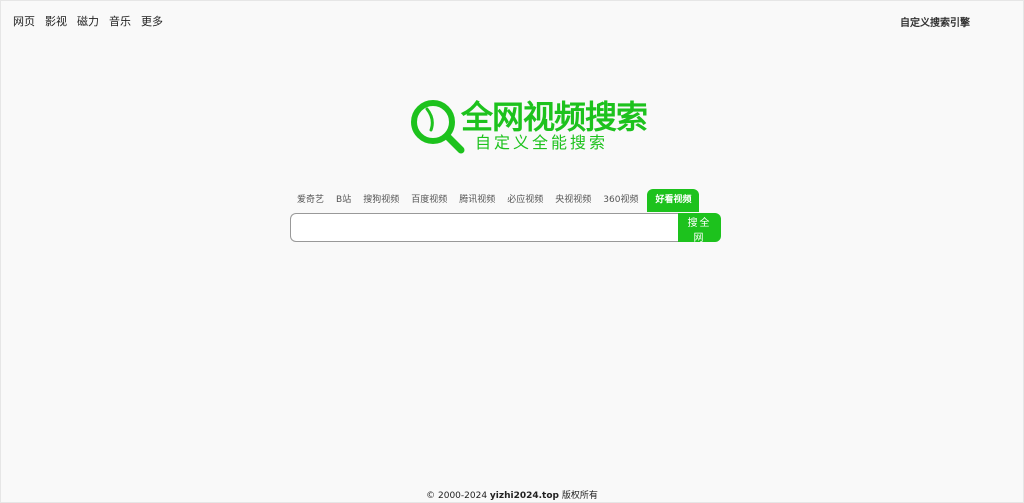  Describe the element at coordinates (673, 200) in the screenshot. I see `tab-haokan-video: 好看视频` at that location.